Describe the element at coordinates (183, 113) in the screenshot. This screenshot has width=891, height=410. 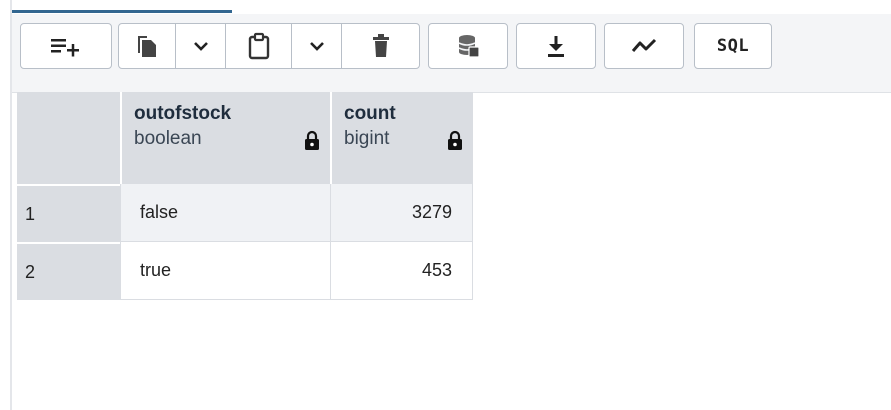
I see `column-name: outofstock` at that location.